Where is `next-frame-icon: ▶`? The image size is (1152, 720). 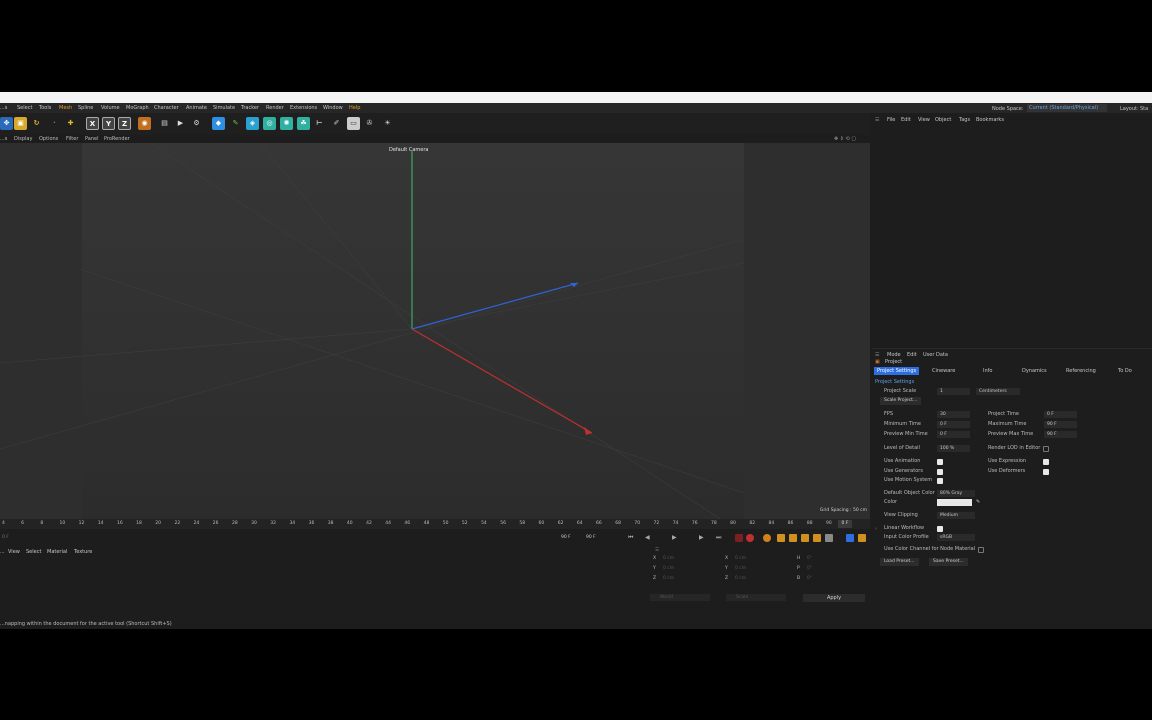 next-frame-icon: ▶ is located at coordinates (703, 538).